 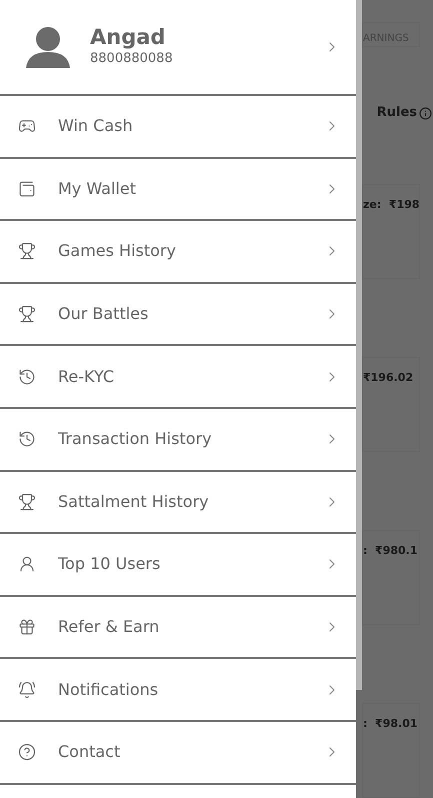 What do you see at coordinates (396, 113) in the screenshot?
I see `rules-label: Rules` at bounding box center [396, 113].